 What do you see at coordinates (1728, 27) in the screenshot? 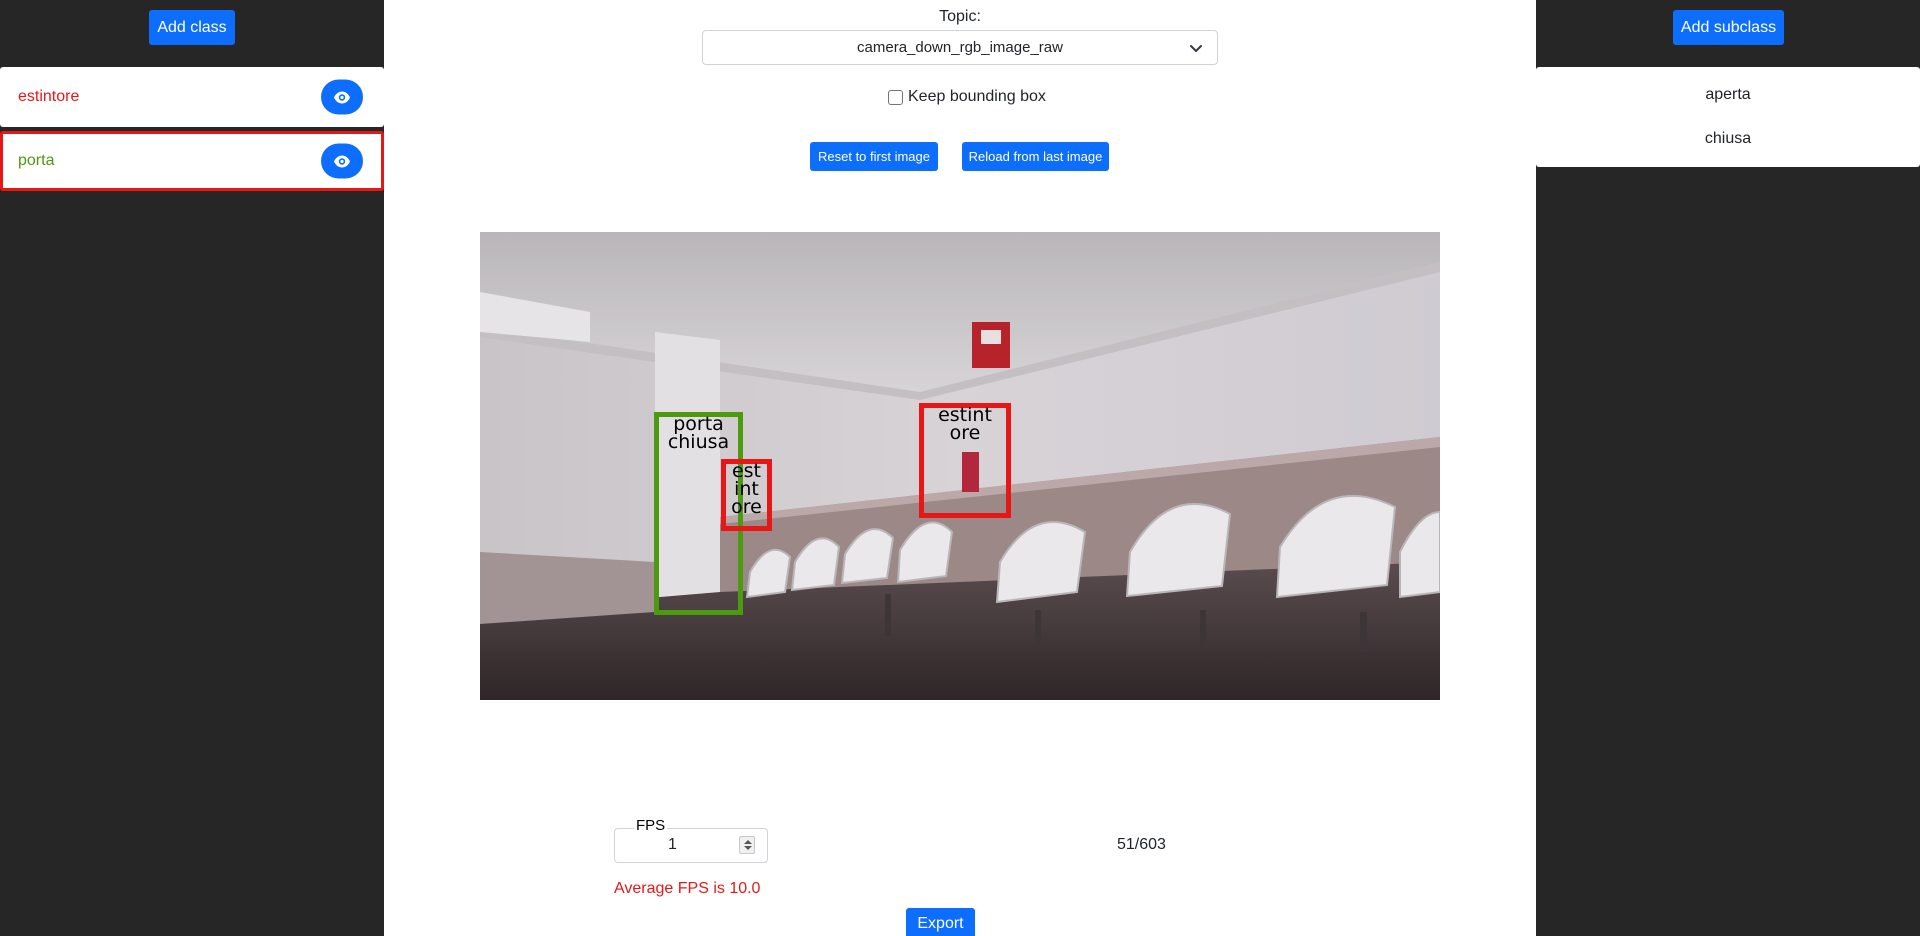
I see `add-subclass-button: Add subclass` at bounding box center [1728, 27].